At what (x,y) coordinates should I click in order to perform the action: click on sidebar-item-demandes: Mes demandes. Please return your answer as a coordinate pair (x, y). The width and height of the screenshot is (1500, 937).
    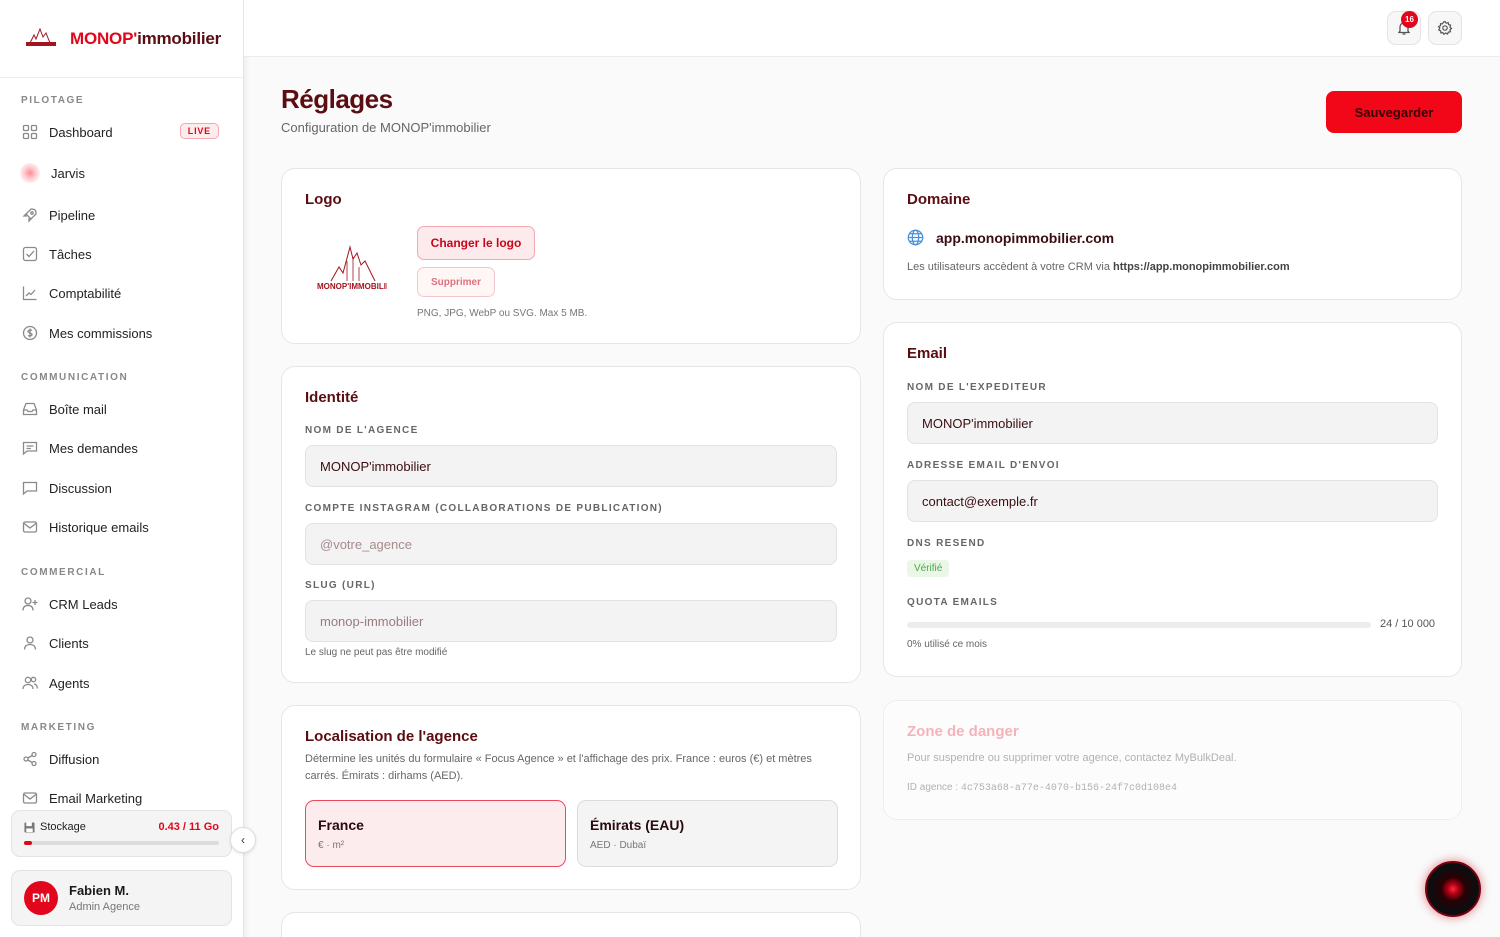
    Looking at the image, I should click on (117, 448).